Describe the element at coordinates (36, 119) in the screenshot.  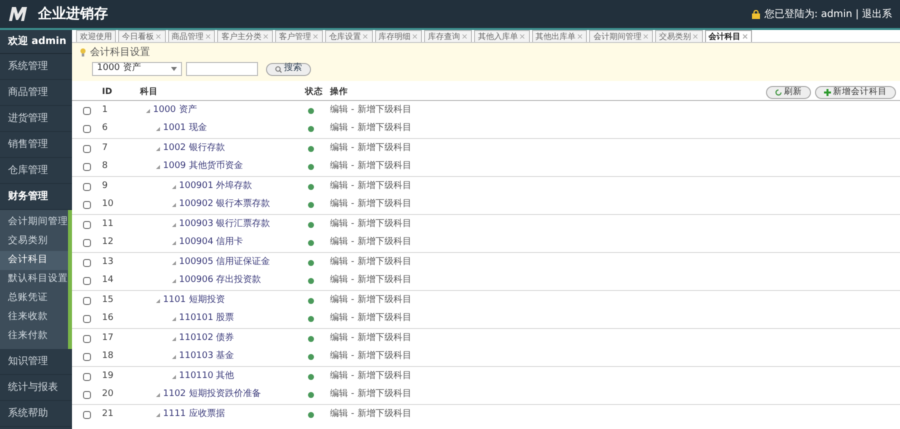
I see `sidebar-item: 进货管理` at that location.